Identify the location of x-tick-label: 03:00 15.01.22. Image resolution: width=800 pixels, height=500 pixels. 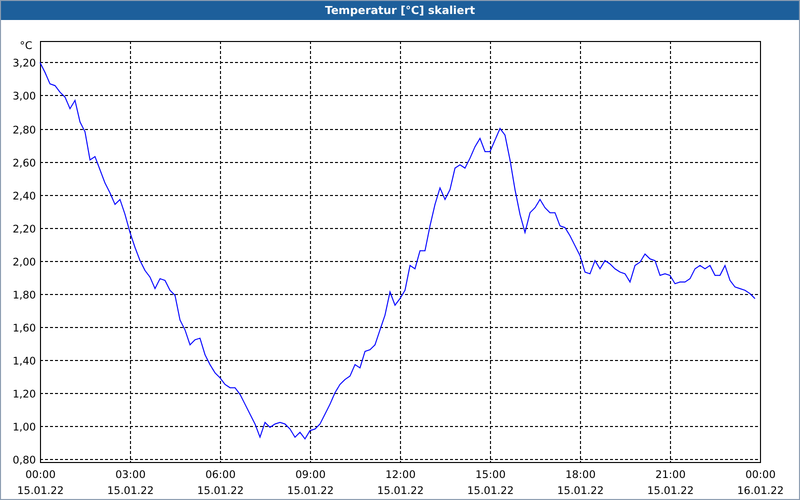
(130, 483).